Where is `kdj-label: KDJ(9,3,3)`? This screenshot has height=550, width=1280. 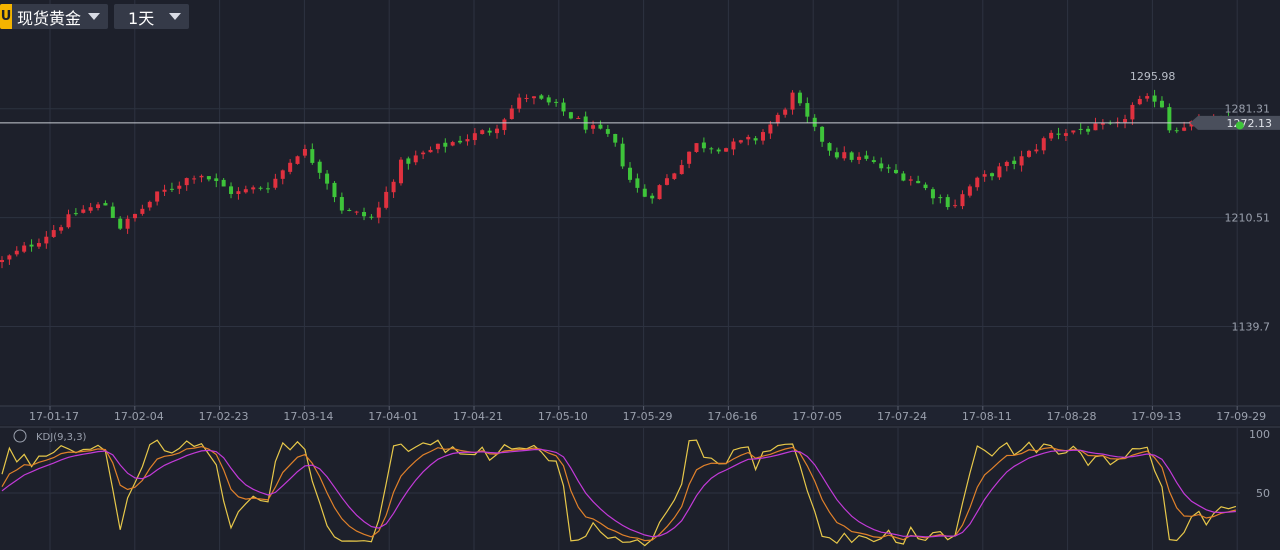
kdj-label: KDJ(9,3,3) is located at coordinates (61, 437).